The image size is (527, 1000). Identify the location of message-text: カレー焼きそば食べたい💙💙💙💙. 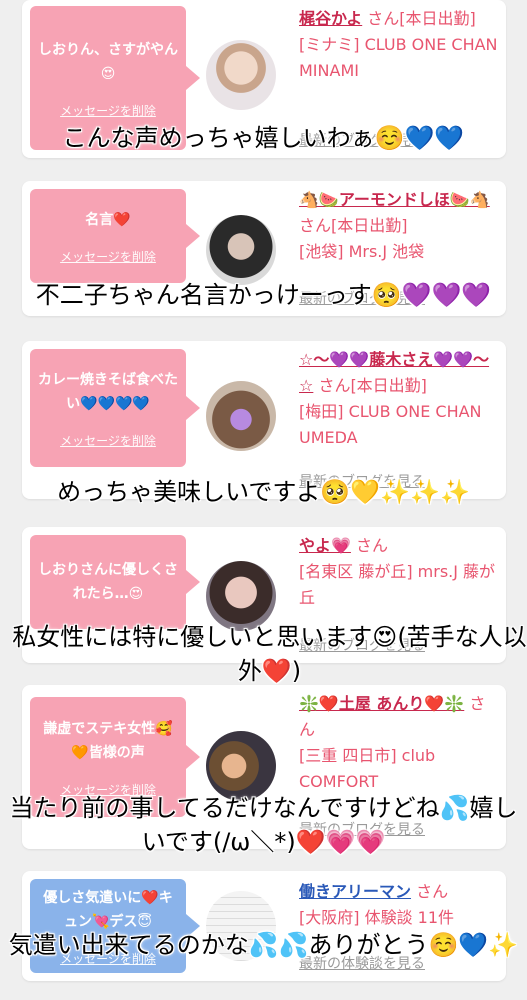
(108, 391).